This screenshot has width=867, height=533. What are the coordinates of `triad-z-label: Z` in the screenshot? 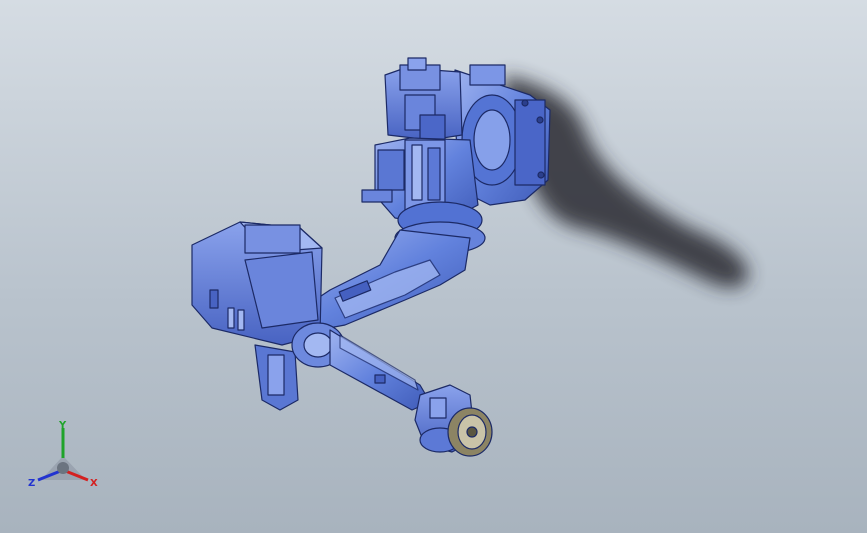 It's located at (31, 483).